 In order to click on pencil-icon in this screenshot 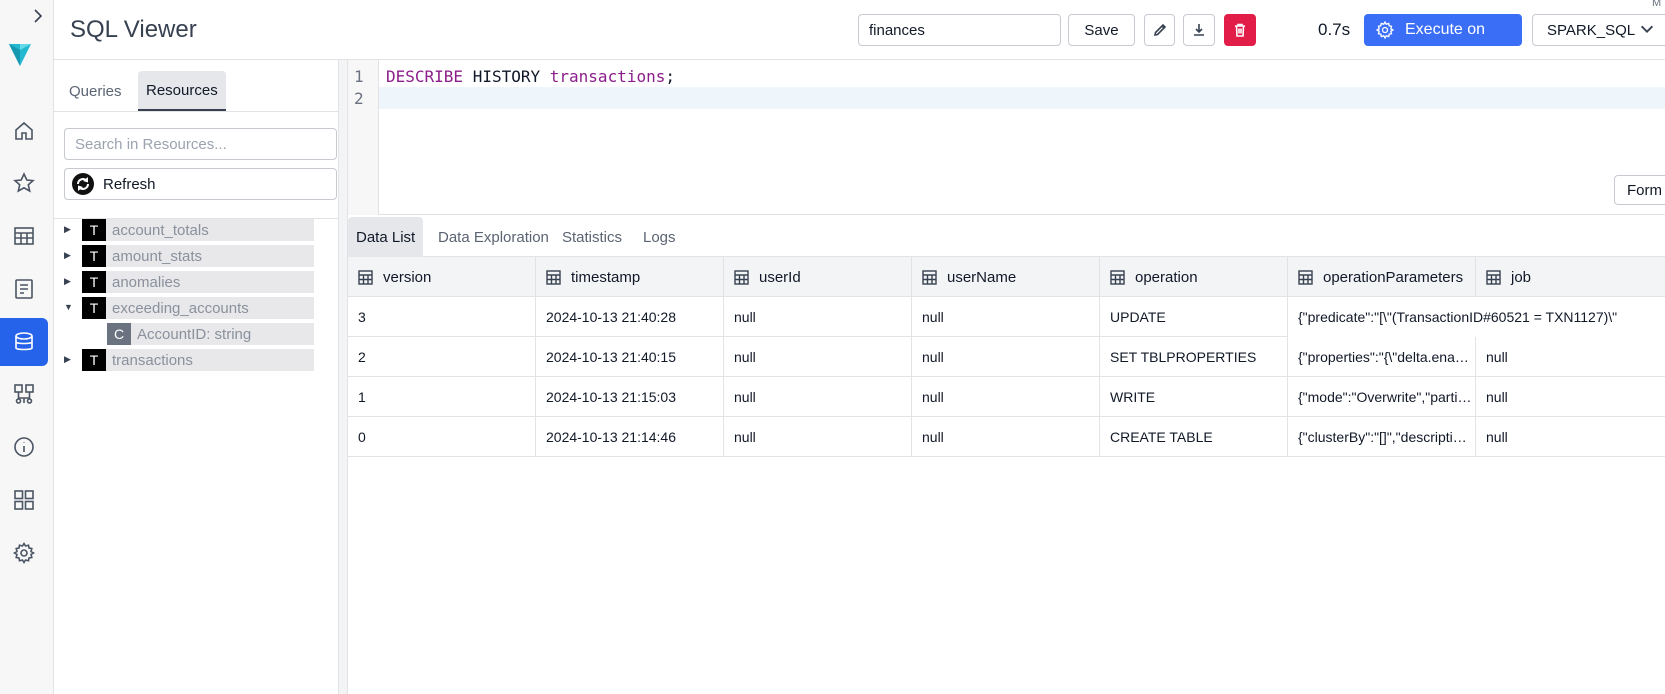, I will do `click(1159, 30)`.